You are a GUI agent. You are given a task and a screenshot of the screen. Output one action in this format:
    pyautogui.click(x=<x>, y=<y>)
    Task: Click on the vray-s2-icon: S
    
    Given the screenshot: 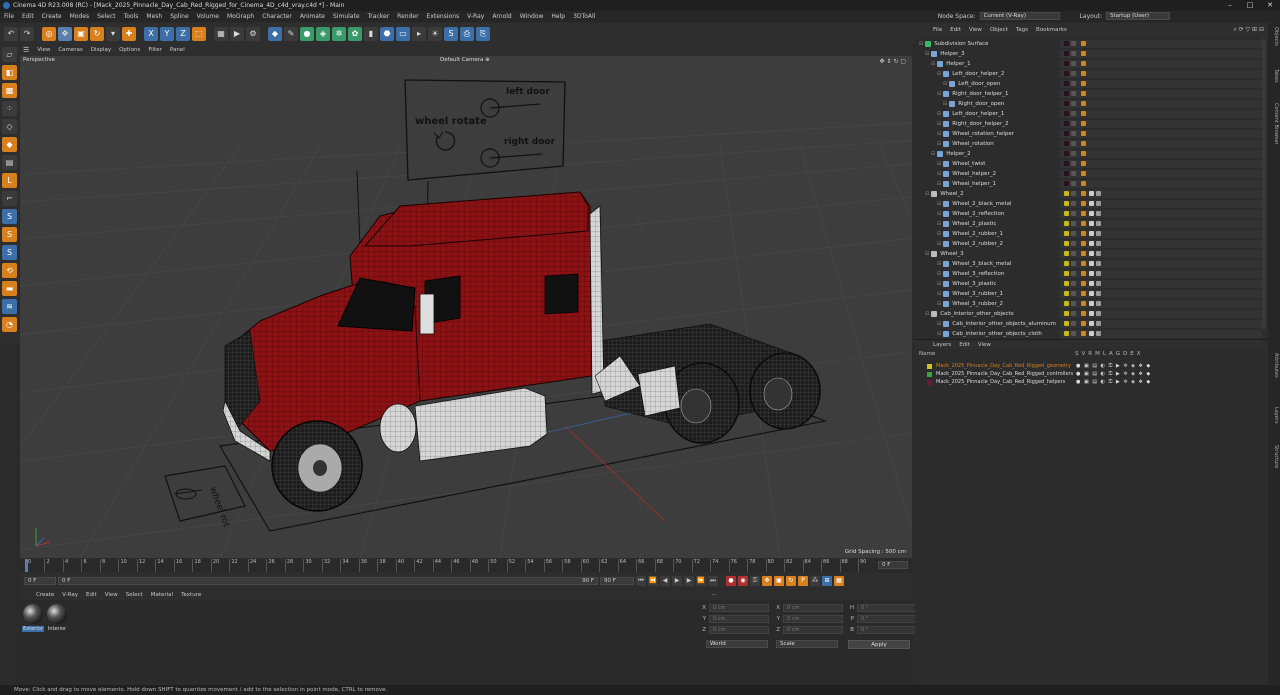 What is the action you would take?
    pyautogui.click(x=9, y=234)
    